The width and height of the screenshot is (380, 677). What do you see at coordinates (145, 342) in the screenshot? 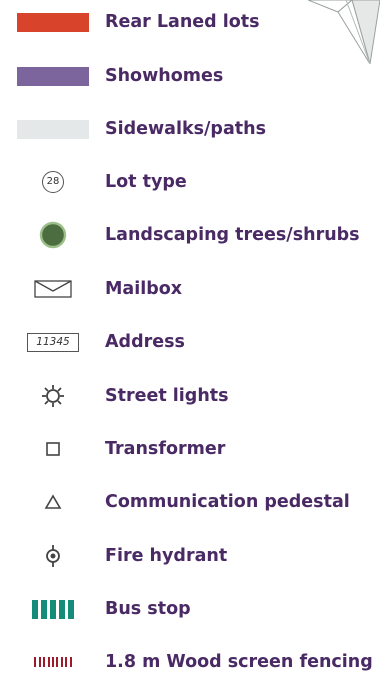
I see `legend-label: Address` at bounding box center [145, 342].